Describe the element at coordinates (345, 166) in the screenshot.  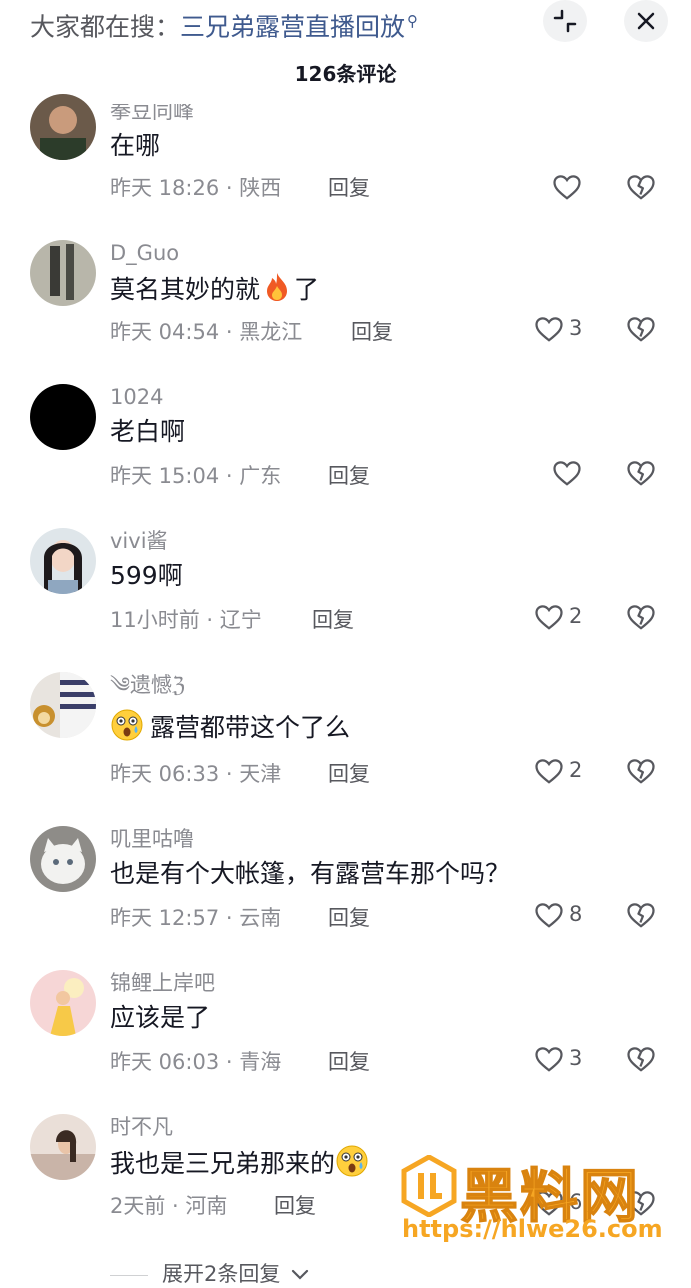
I see `comment-item: 拳豆同峰 在哪 昨天 18:26 · 陕西 回复` at that location.